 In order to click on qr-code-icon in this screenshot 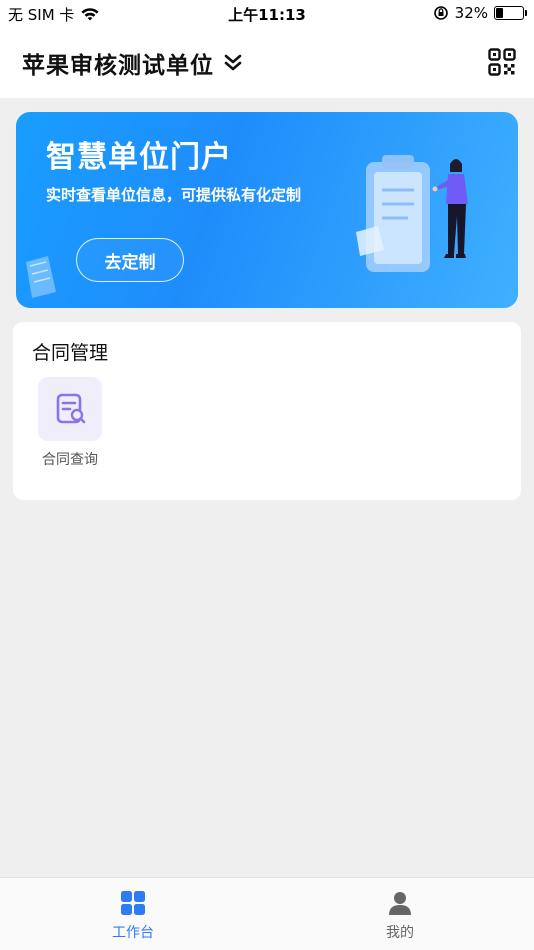, I will do `click(502, 62)`.